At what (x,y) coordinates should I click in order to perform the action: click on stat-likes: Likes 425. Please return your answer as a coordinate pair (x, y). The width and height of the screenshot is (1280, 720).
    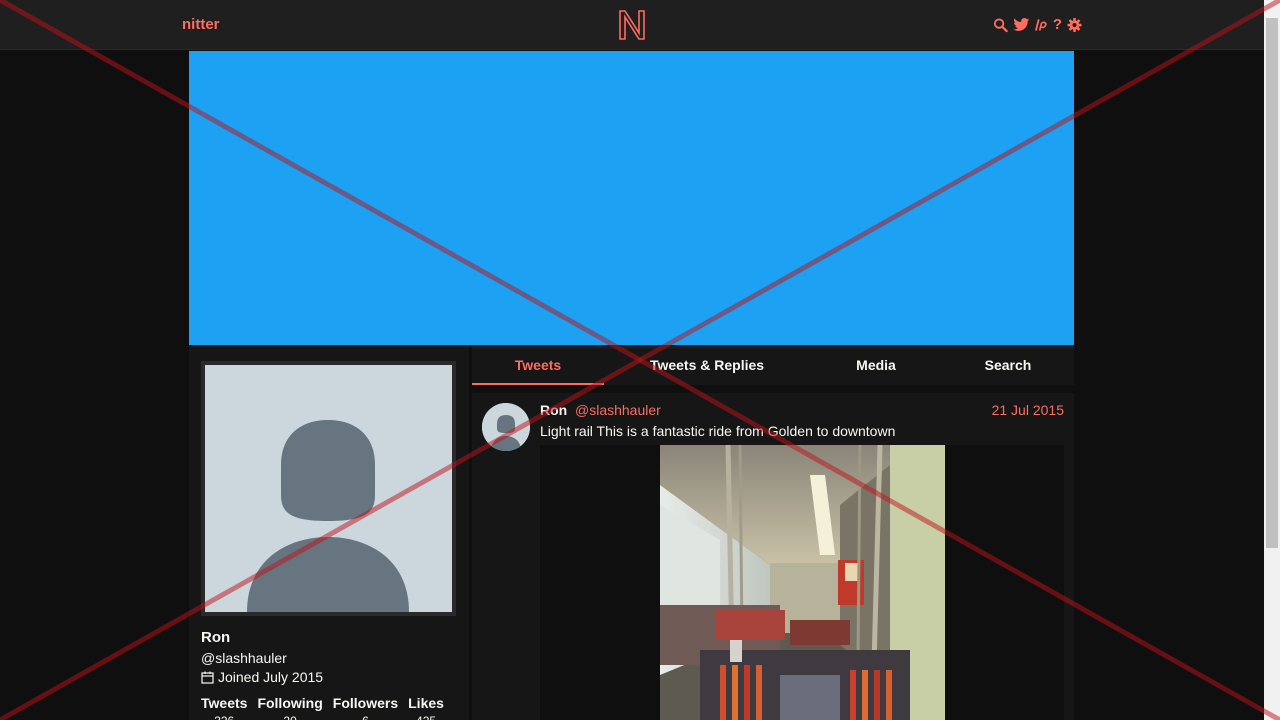
    Looking at the image, I should click on (426, 707).